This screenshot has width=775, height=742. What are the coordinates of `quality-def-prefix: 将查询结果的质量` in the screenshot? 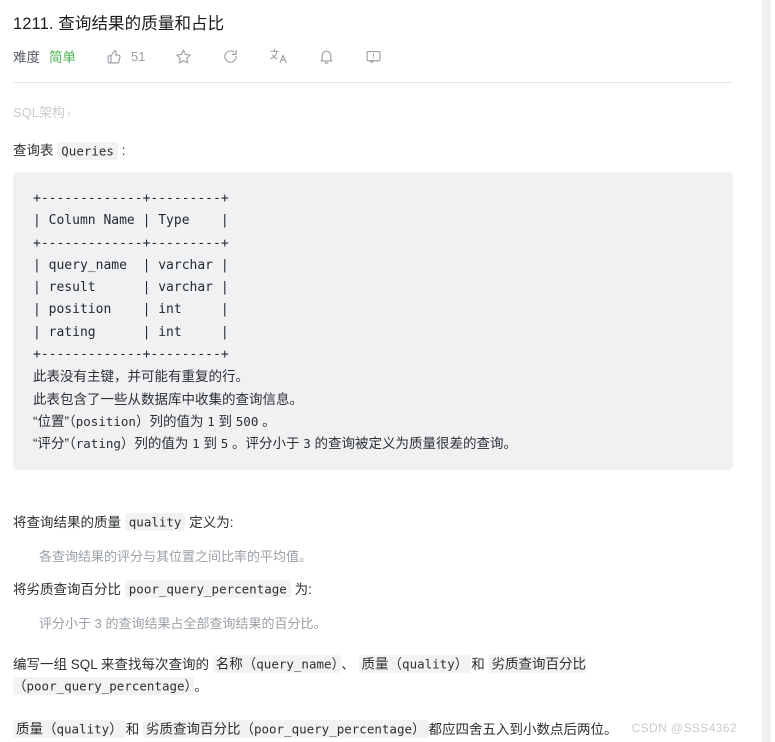 It's located at (69, 522).